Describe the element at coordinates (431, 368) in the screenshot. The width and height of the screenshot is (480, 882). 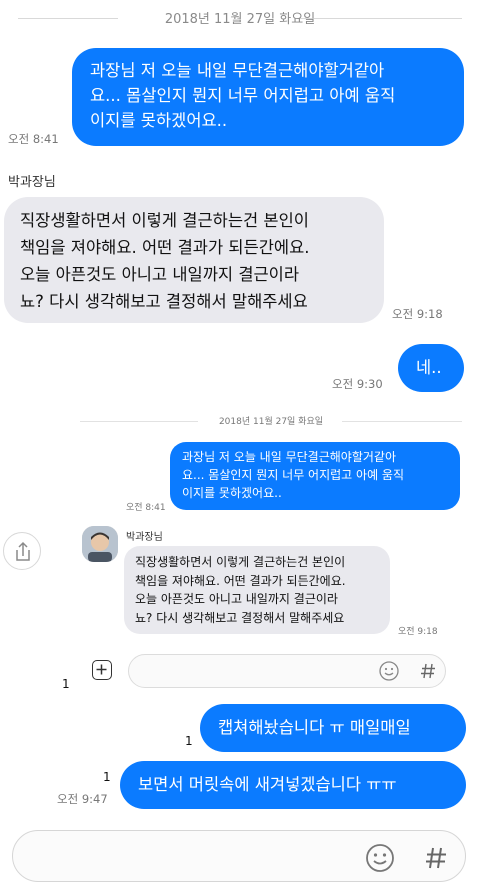
I see `message-bubble-outgoing: 네..` at that location.